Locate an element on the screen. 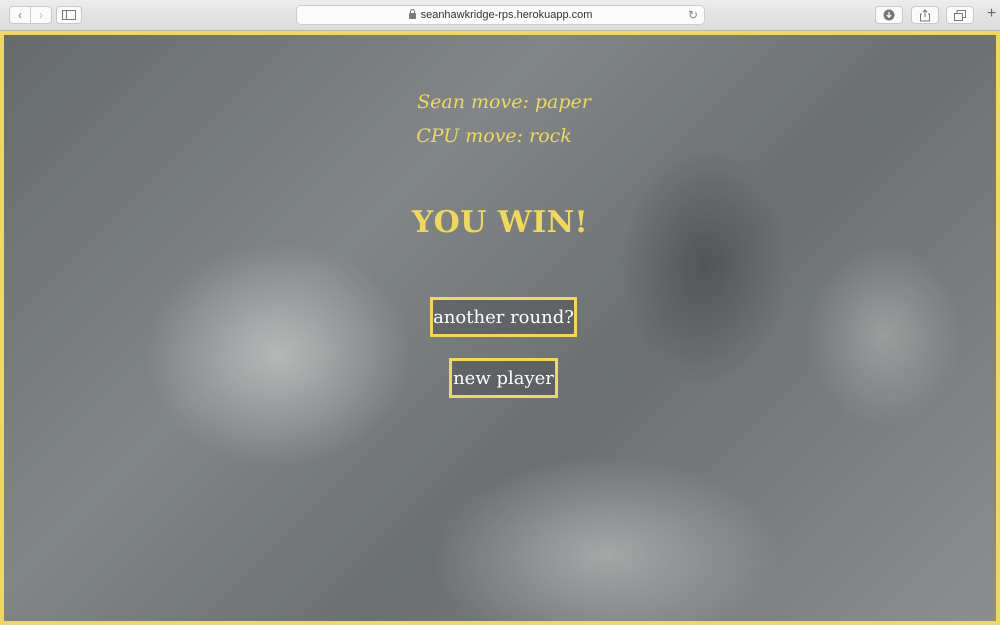  show-tabs-button is located at coordinates (960, 15).